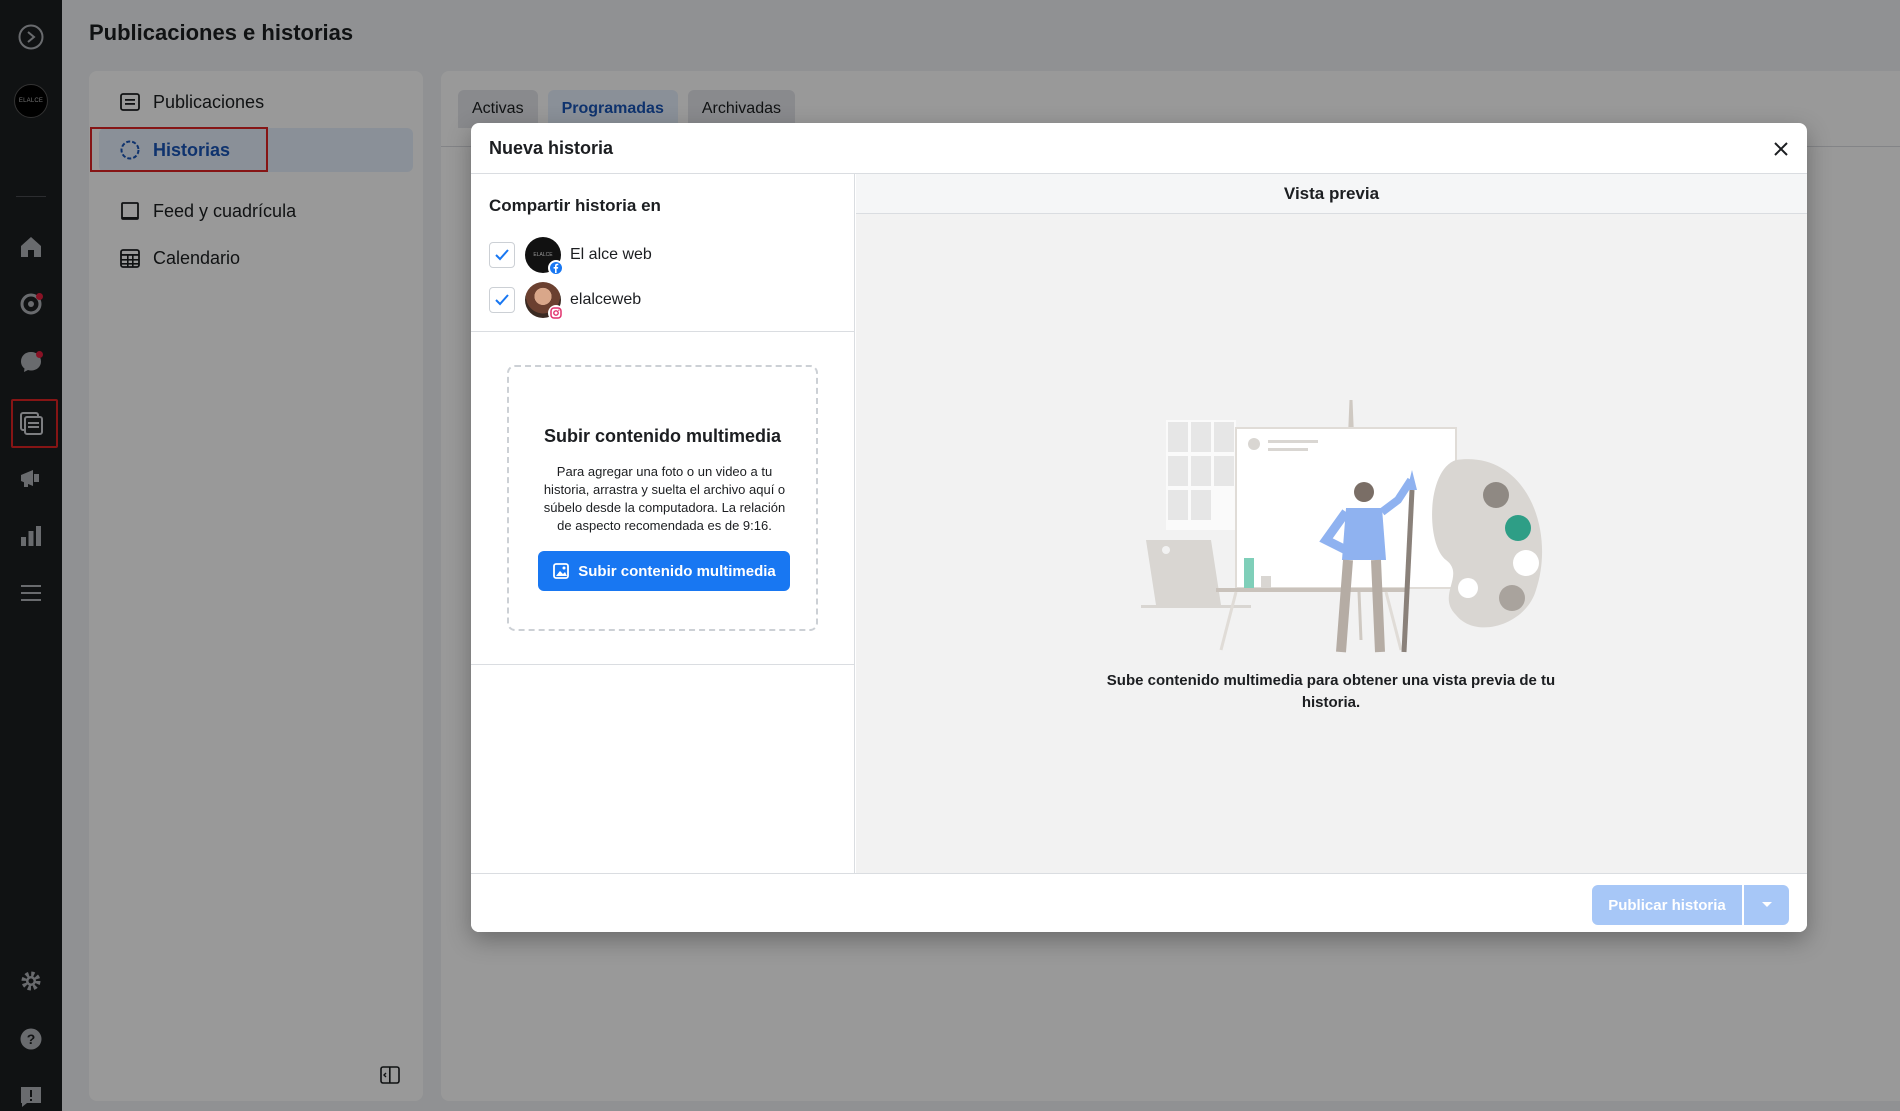 Image resolution: width=1900 pixels, height=1111 pixels. I want to click on publish-options-dropdown, so click(1766, 905).